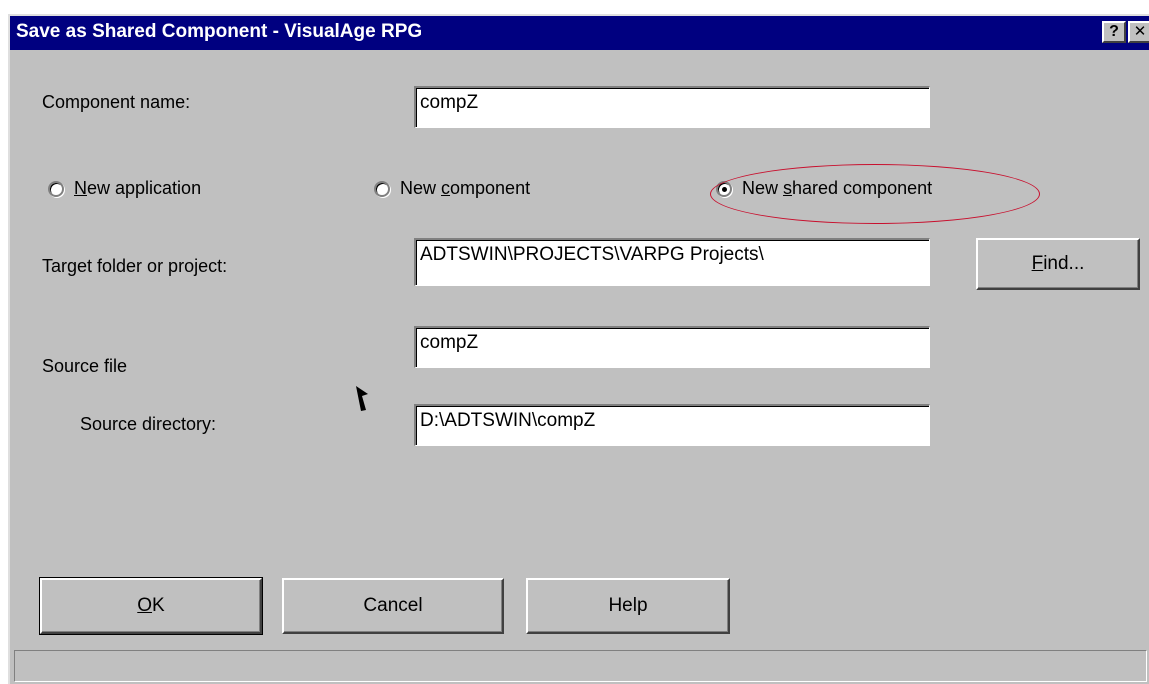  What do you see at coordinates (1138, 32) in the screenshot?
I see `close-icon: ✕` at bounding box center [1138, 32].